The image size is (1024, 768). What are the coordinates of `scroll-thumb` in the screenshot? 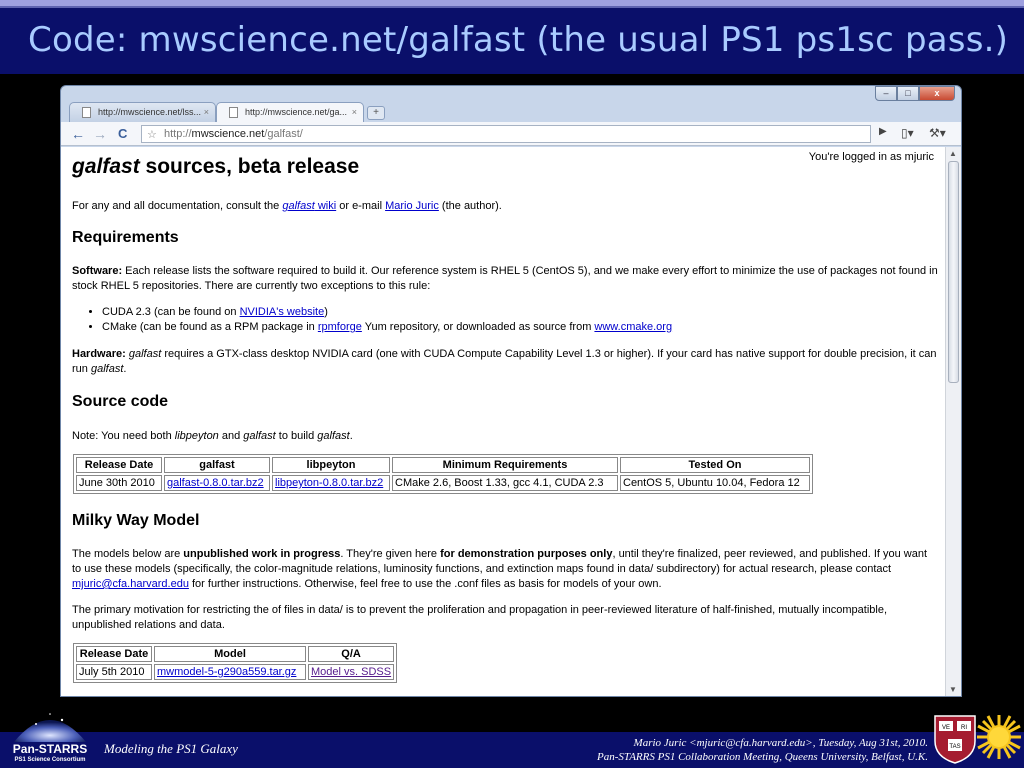 It's located at (953, 272).